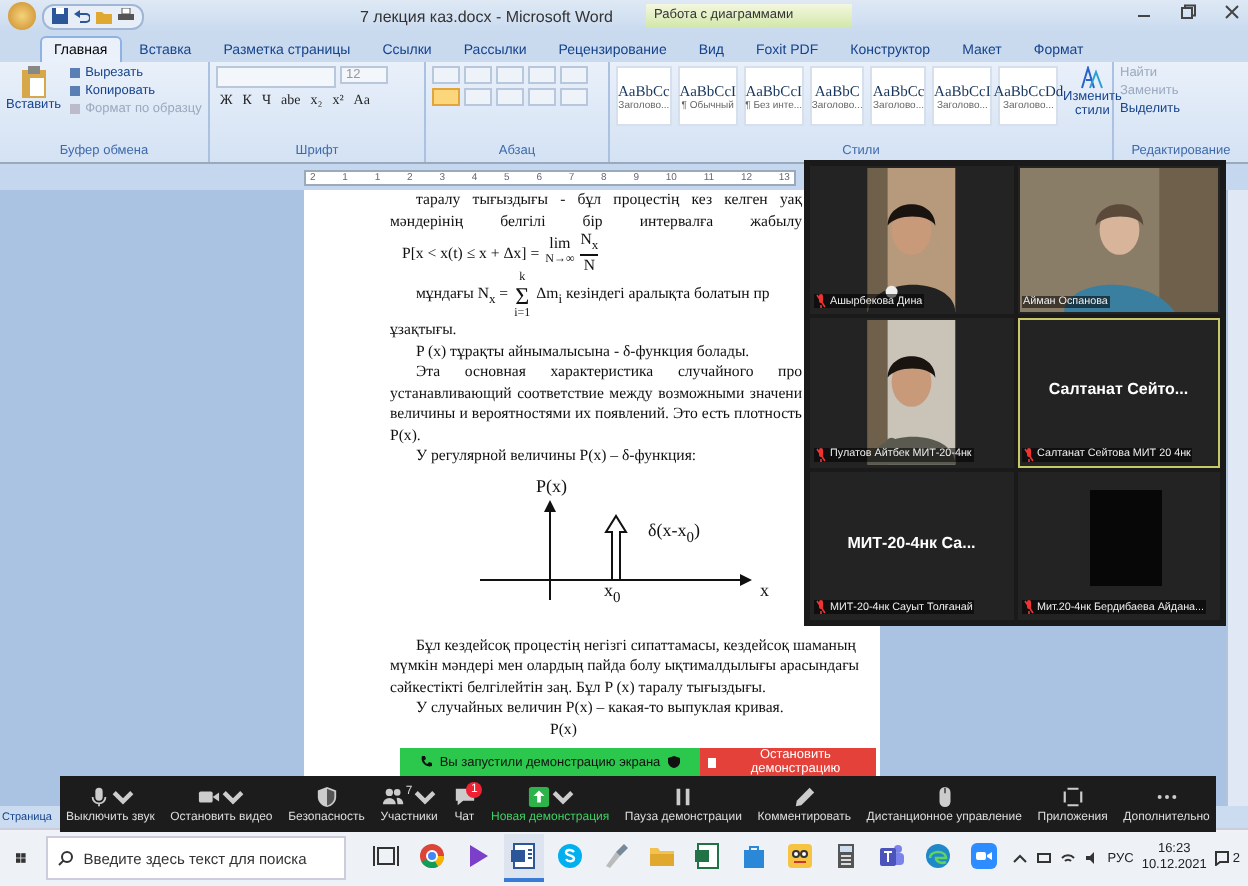 Image resolution: width=1248 pixels, height=886 pixels. I want to click on printer-icon, so click(126, 16).